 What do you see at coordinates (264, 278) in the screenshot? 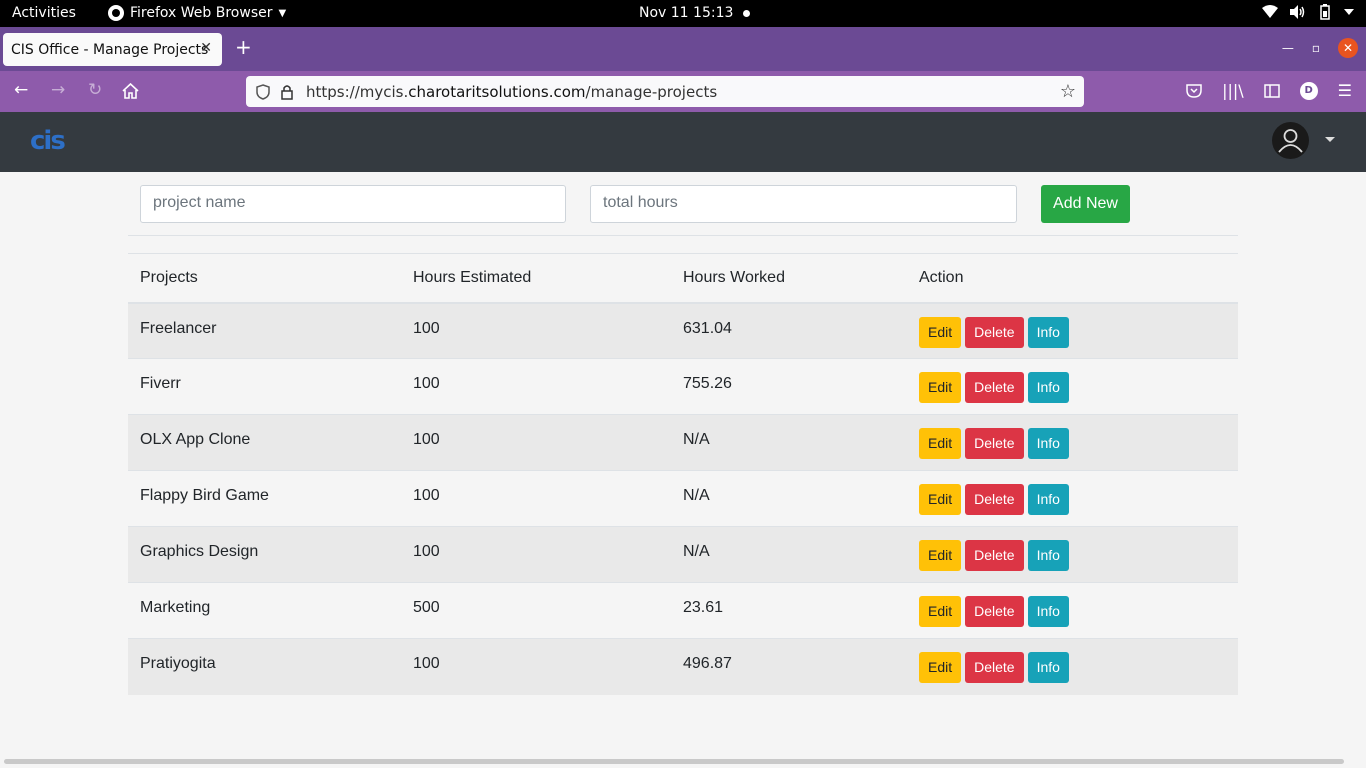
I see `column-header-projects: Projects` at bounding box center [264, 278].